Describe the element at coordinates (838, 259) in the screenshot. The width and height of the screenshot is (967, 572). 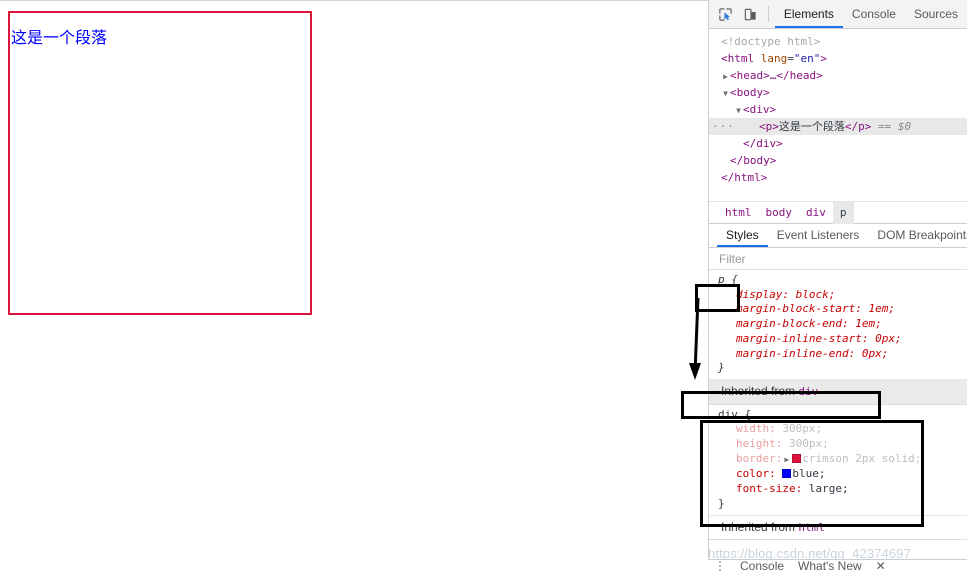
I see `styles-filter-row: Filter` at that location.